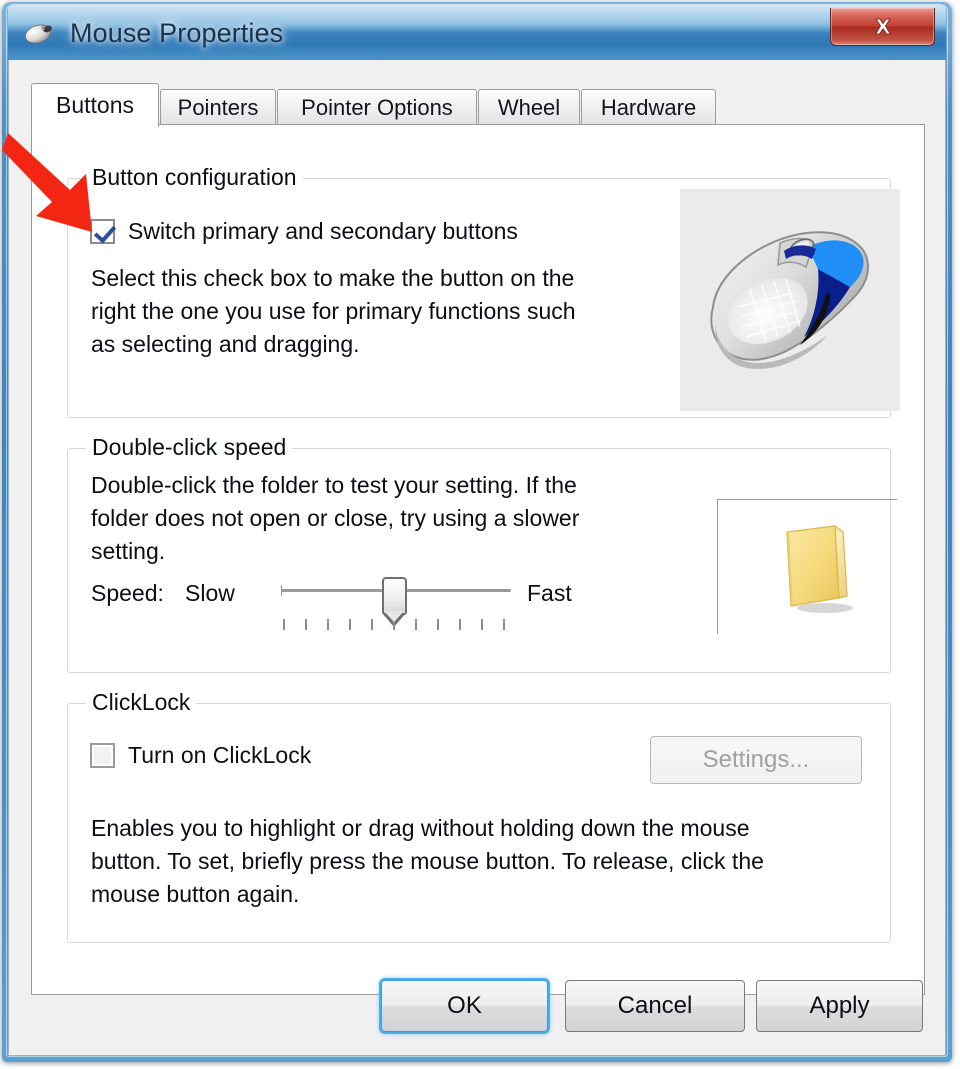  What do you see at coordinates (225, 344) in the screenshot?
I see `description-line: as selecting and dragging.` at bounding box center [225, 344].